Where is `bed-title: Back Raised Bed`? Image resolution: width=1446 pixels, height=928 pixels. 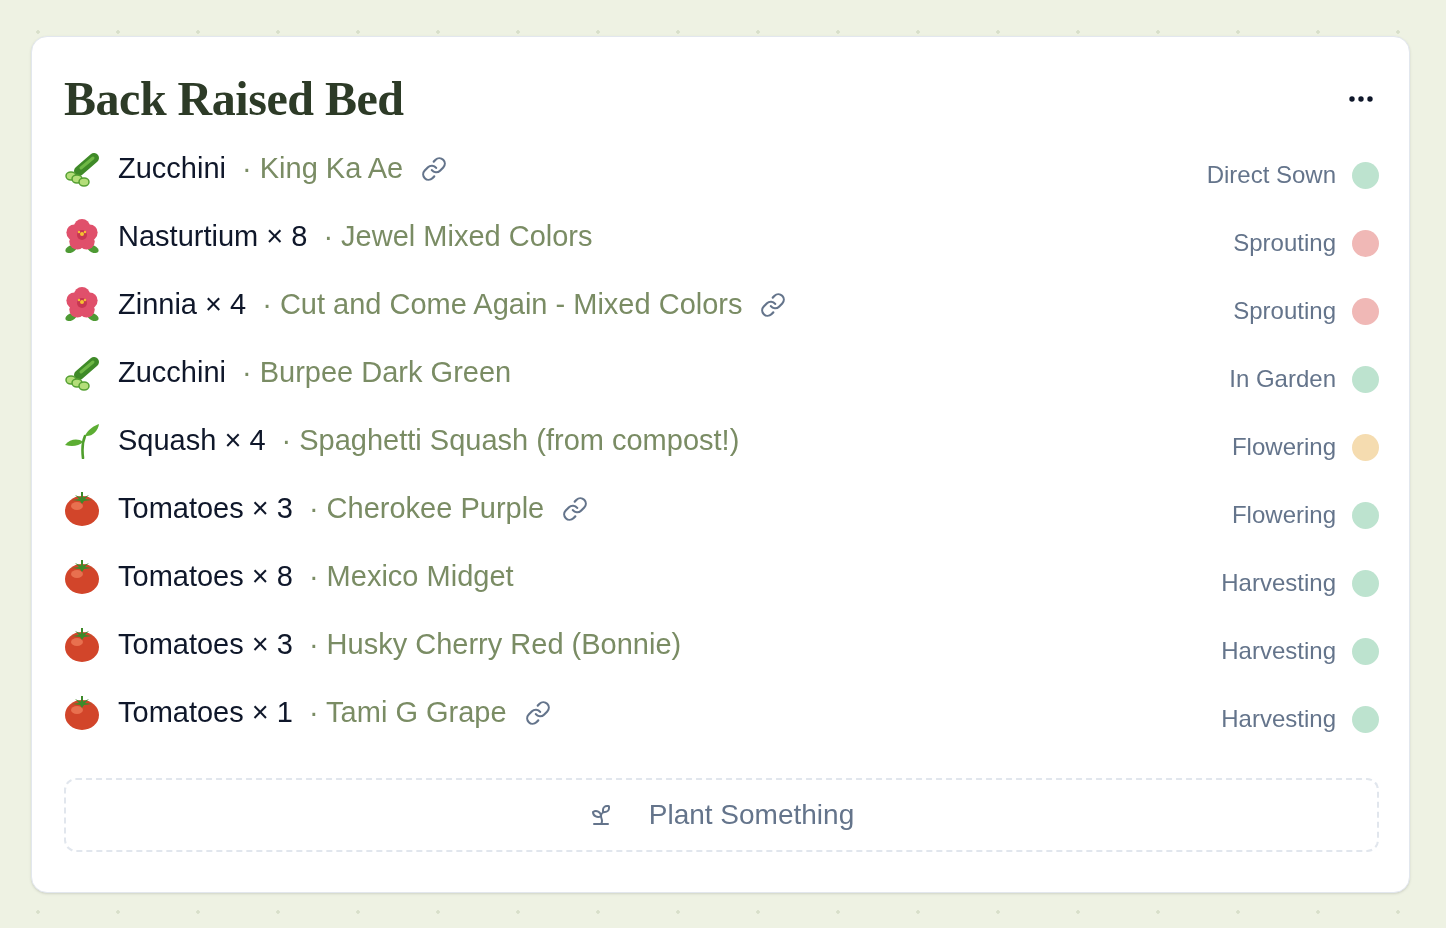
bed-title: Back Raised Bed is located at coordinates (234, 99).